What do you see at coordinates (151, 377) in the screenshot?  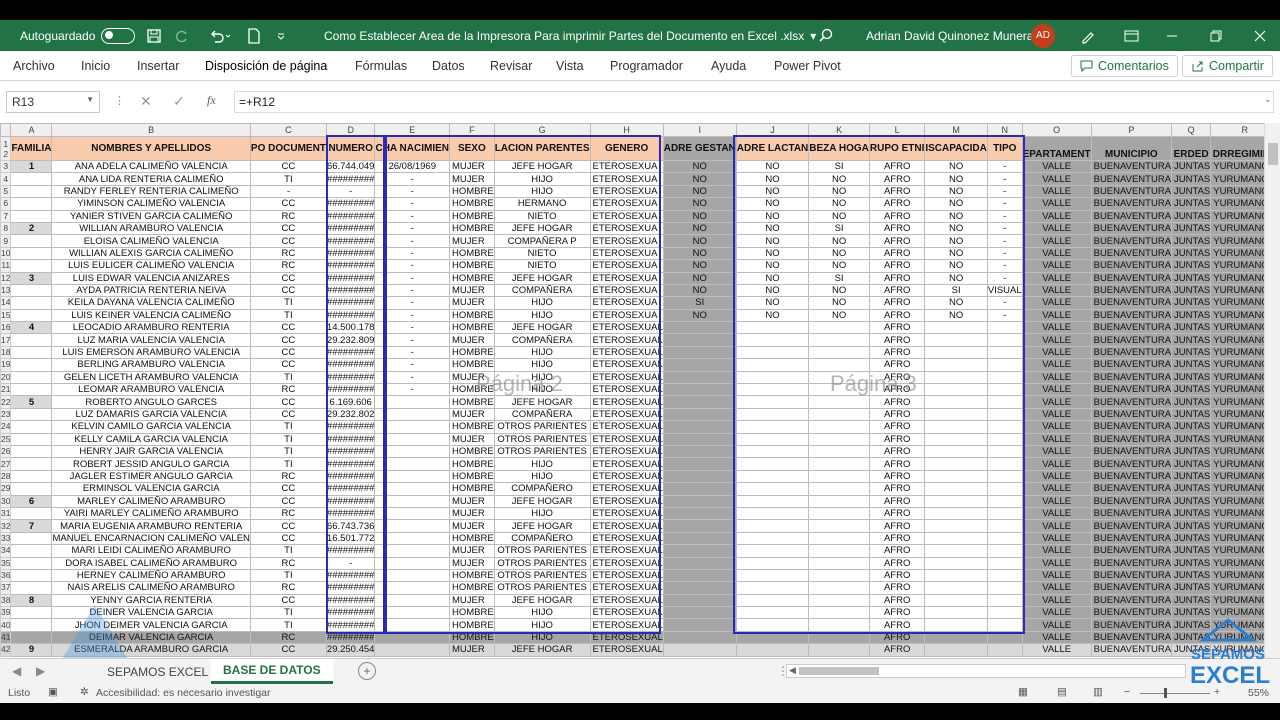 I see `cell-nombre: GELEN LICETH ARAMBURO VALENCIA` at bounding box center [151, 377].